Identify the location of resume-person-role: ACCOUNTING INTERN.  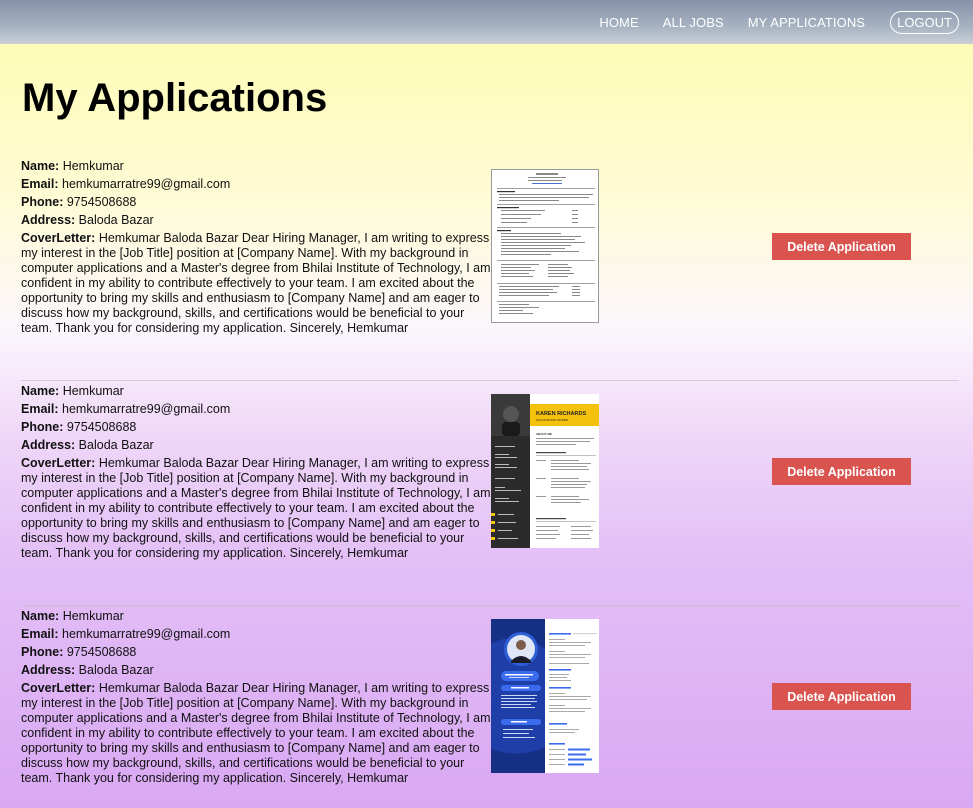
(552, 420).